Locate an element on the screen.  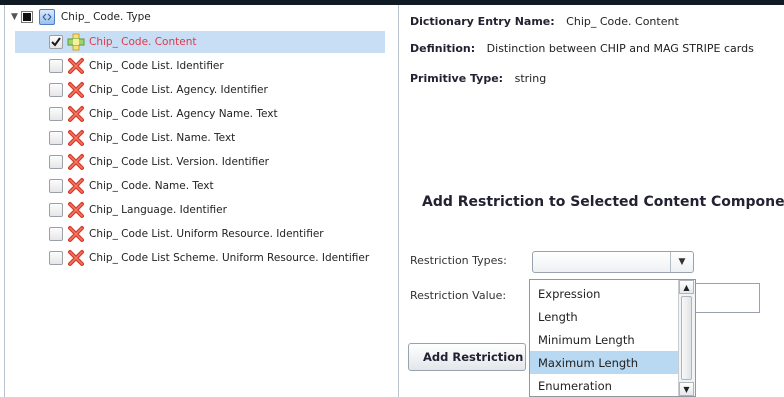
restriction-types-label: Restriction Types: is located at coordinates (458, 260).